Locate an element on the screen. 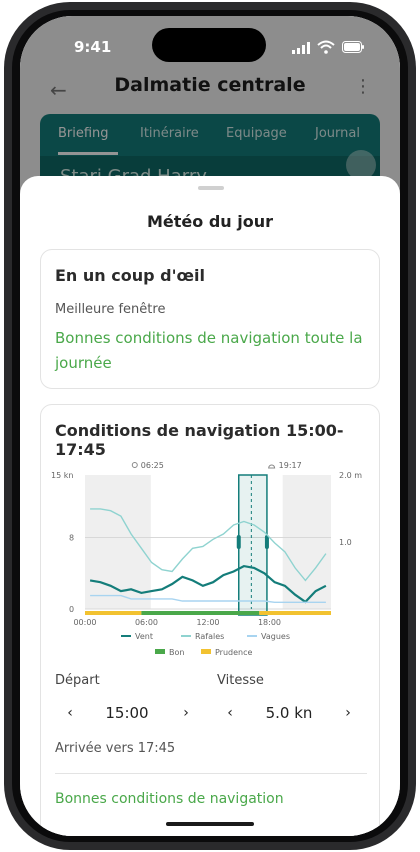 The height and width of the screenshot is (852, 420). dynamic-island is located at coordinates (209, 45).